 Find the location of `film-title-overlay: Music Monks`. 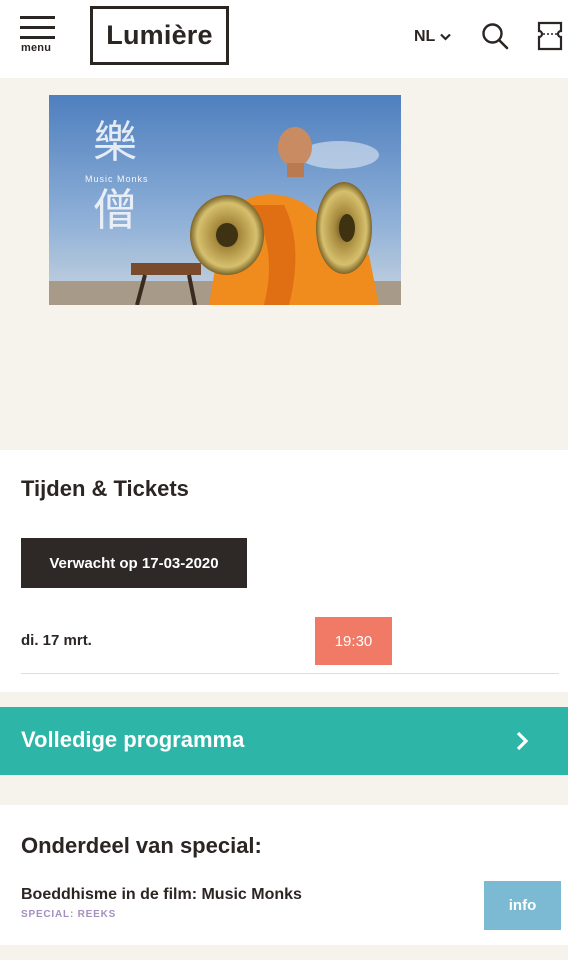

film-title-overlay: Music Monks is located at coordinates (117, 179).